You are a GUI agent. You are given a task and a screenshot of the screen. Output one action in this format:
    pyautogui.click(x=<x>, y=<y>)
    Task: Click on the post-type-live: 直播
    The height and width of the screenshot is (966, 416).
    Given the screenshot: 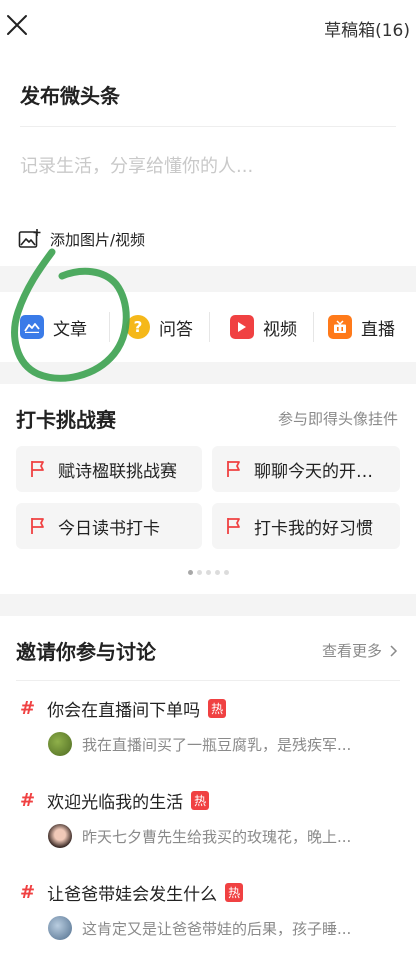 What is the action you would take?
    pyautogui.click(x=361, y=327)
    